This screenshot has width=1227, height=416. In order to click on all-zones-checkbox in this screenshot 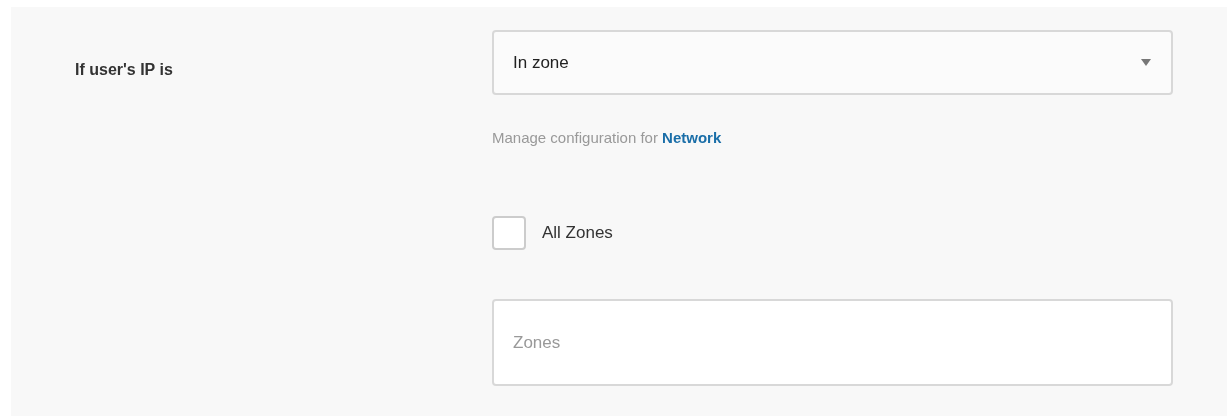, I will do `click(509, 233)`.